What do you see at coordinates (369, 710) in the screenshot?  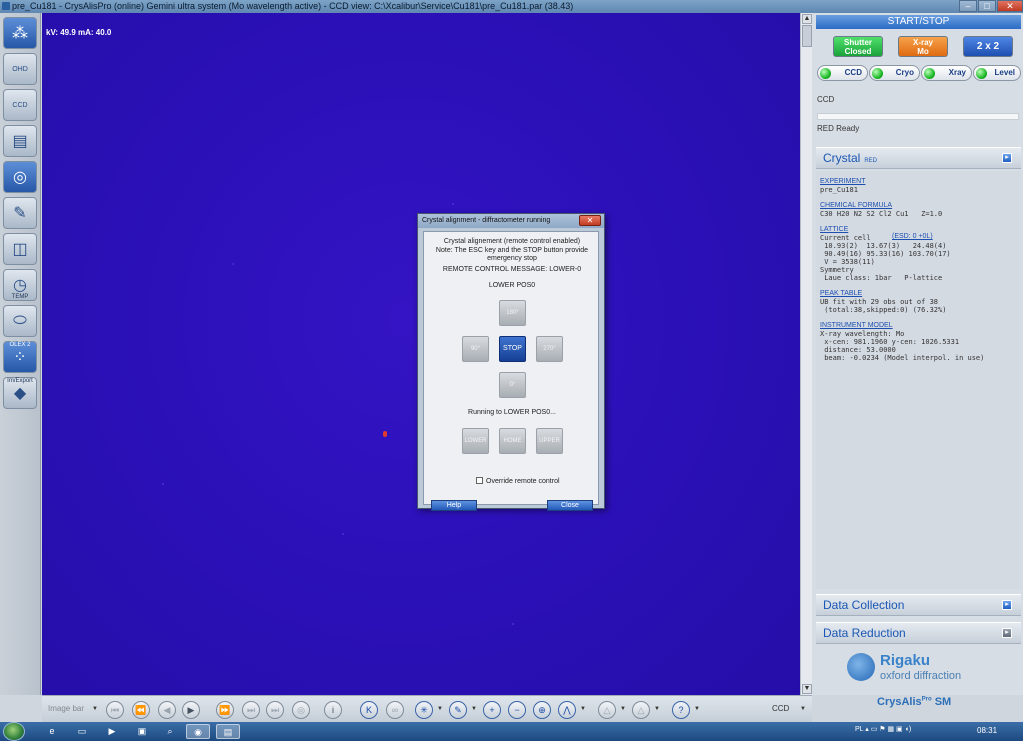 I see `k-icon: K` at bounding box center [369, 710].